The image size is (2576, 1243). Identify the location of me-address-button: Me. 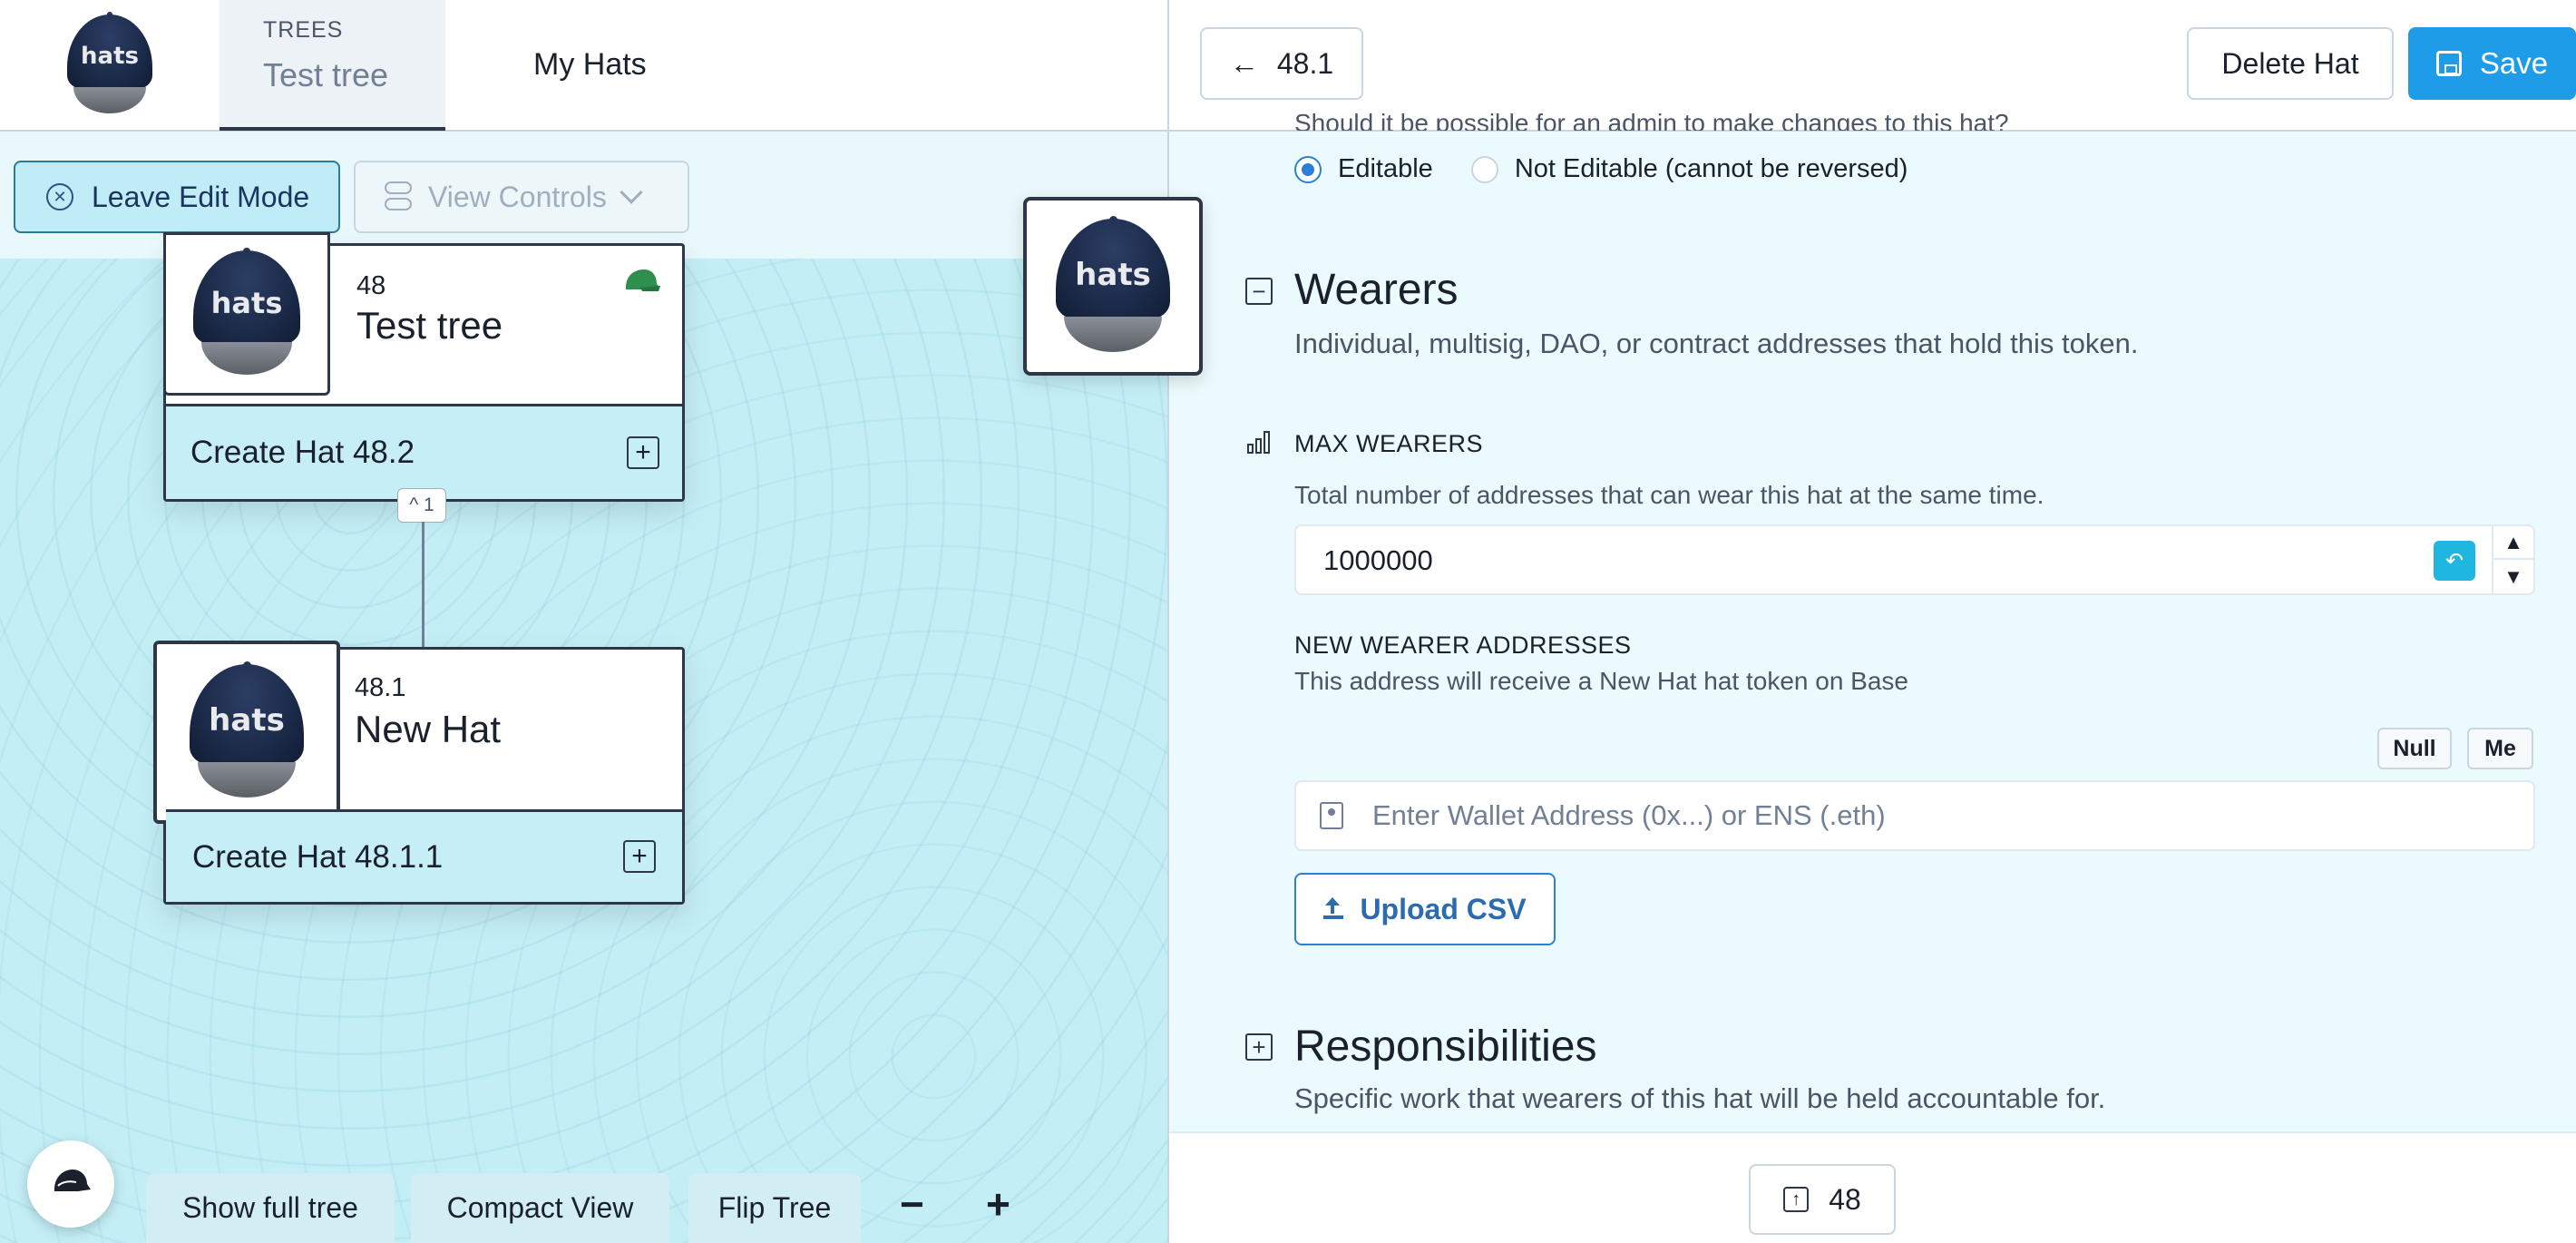
(2500, 748).